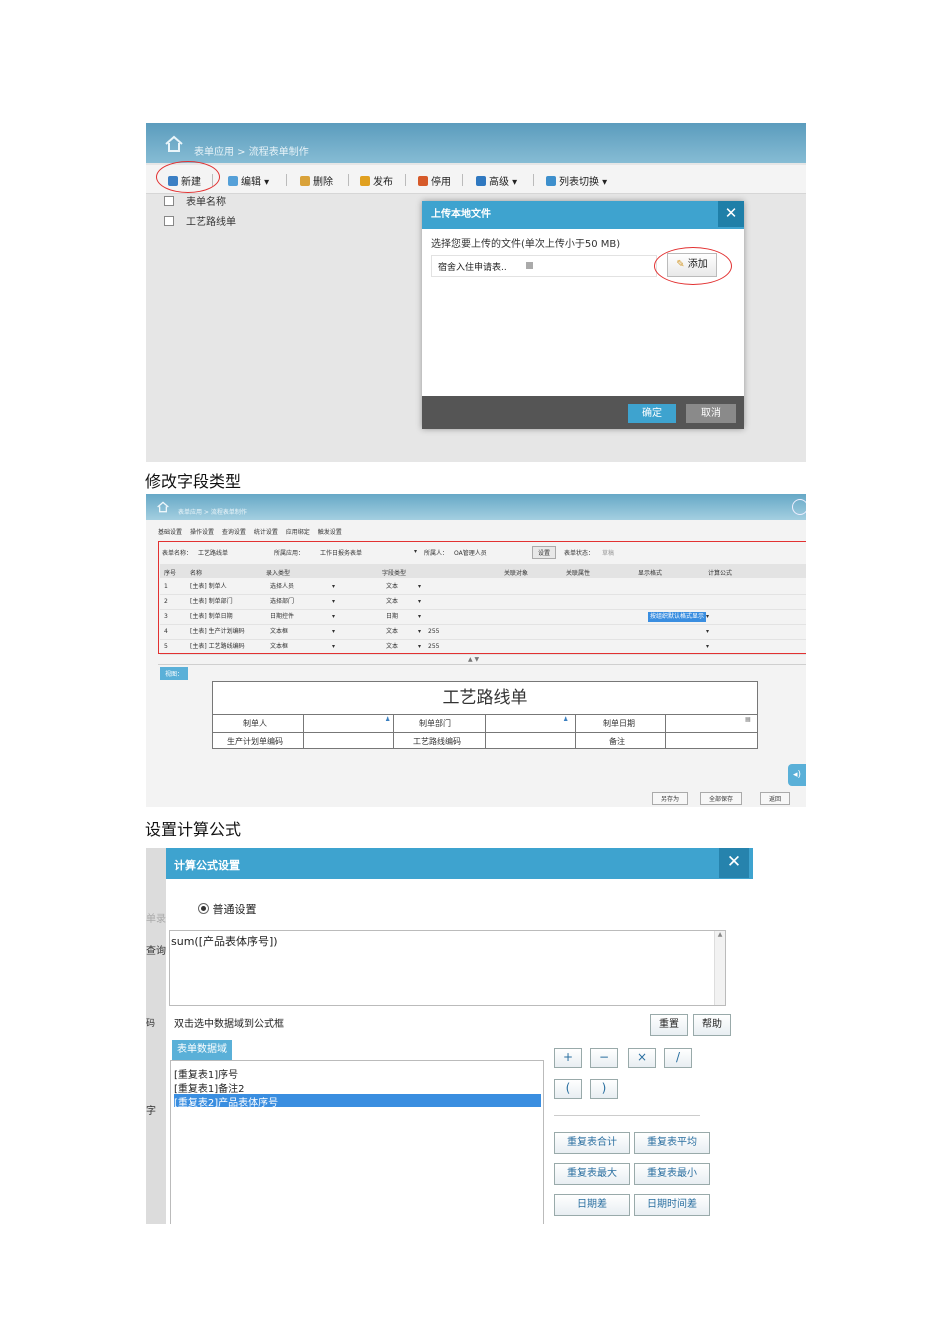 Image resolution: width=950 pixels, height=1344 pixels. Describe the element at coordinates (227, 909) in the screenshot. I see `normal-settings-radio: 普通设置` at that location.